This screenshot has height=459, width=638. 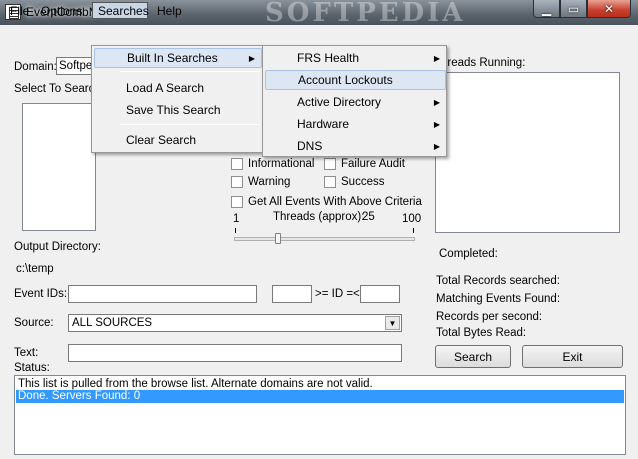 I want to click on source-select: ALL SOURCES ▼, so click(x=235, y=323).